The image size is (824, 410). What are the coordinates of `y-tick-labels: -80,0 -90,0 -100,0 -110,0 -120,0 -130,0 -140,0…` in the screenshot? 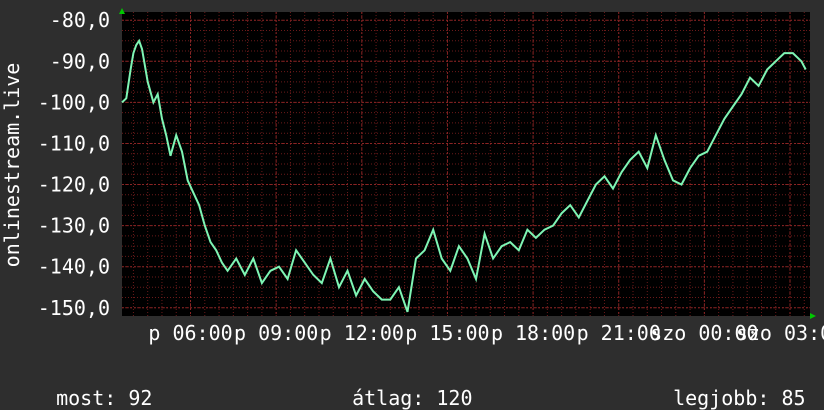 It's located at (74, 164).